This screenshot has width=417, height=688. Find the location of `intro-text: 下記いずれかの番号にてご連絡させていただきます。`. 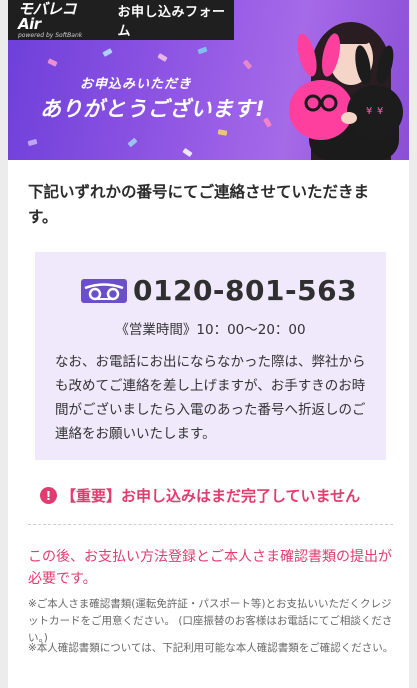

intro-text: 下記いずれかの番号にてご連絡させていただきます。 is located at coordinates (199, 204).